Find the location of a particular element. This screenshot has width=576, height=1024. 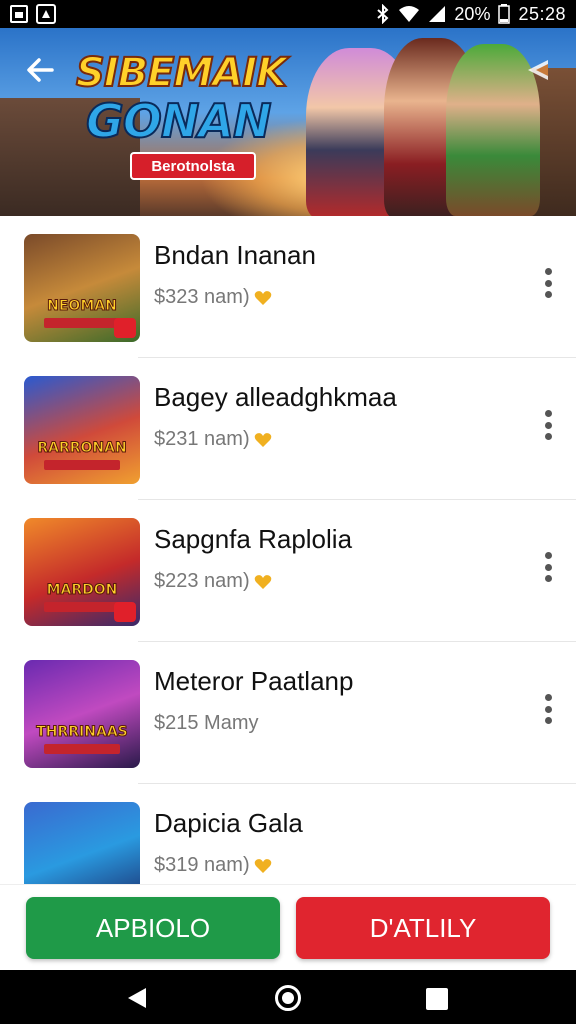

status-bar: 20% 25:28 is located at coordinates (288, 14).